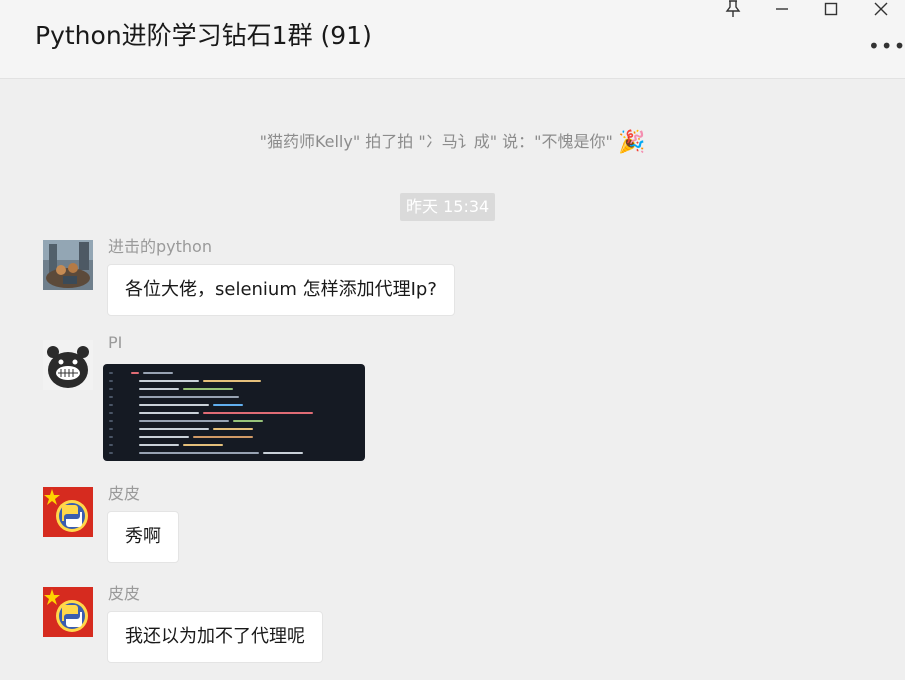 This screenshot has height=680, width=905. Describe the element at coordinates (632, 142) in the screenshot. I see `party-popper-icon: 🎉` at that location.